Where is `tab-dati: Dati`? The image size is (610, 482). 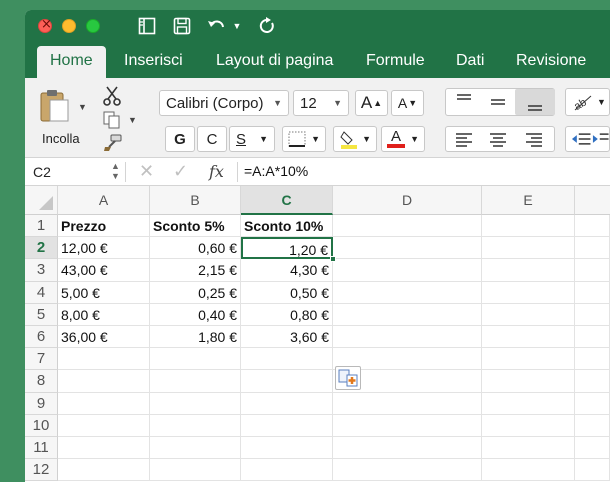
tab-dati: Dati is located at coordinates (470, 62).